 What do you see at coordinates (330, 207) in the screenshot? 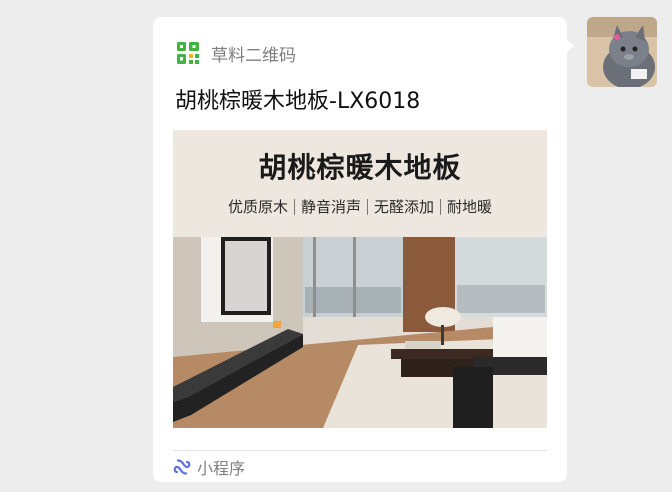
I see `feature-label: 静音消声` at bounding box center [330, 207].